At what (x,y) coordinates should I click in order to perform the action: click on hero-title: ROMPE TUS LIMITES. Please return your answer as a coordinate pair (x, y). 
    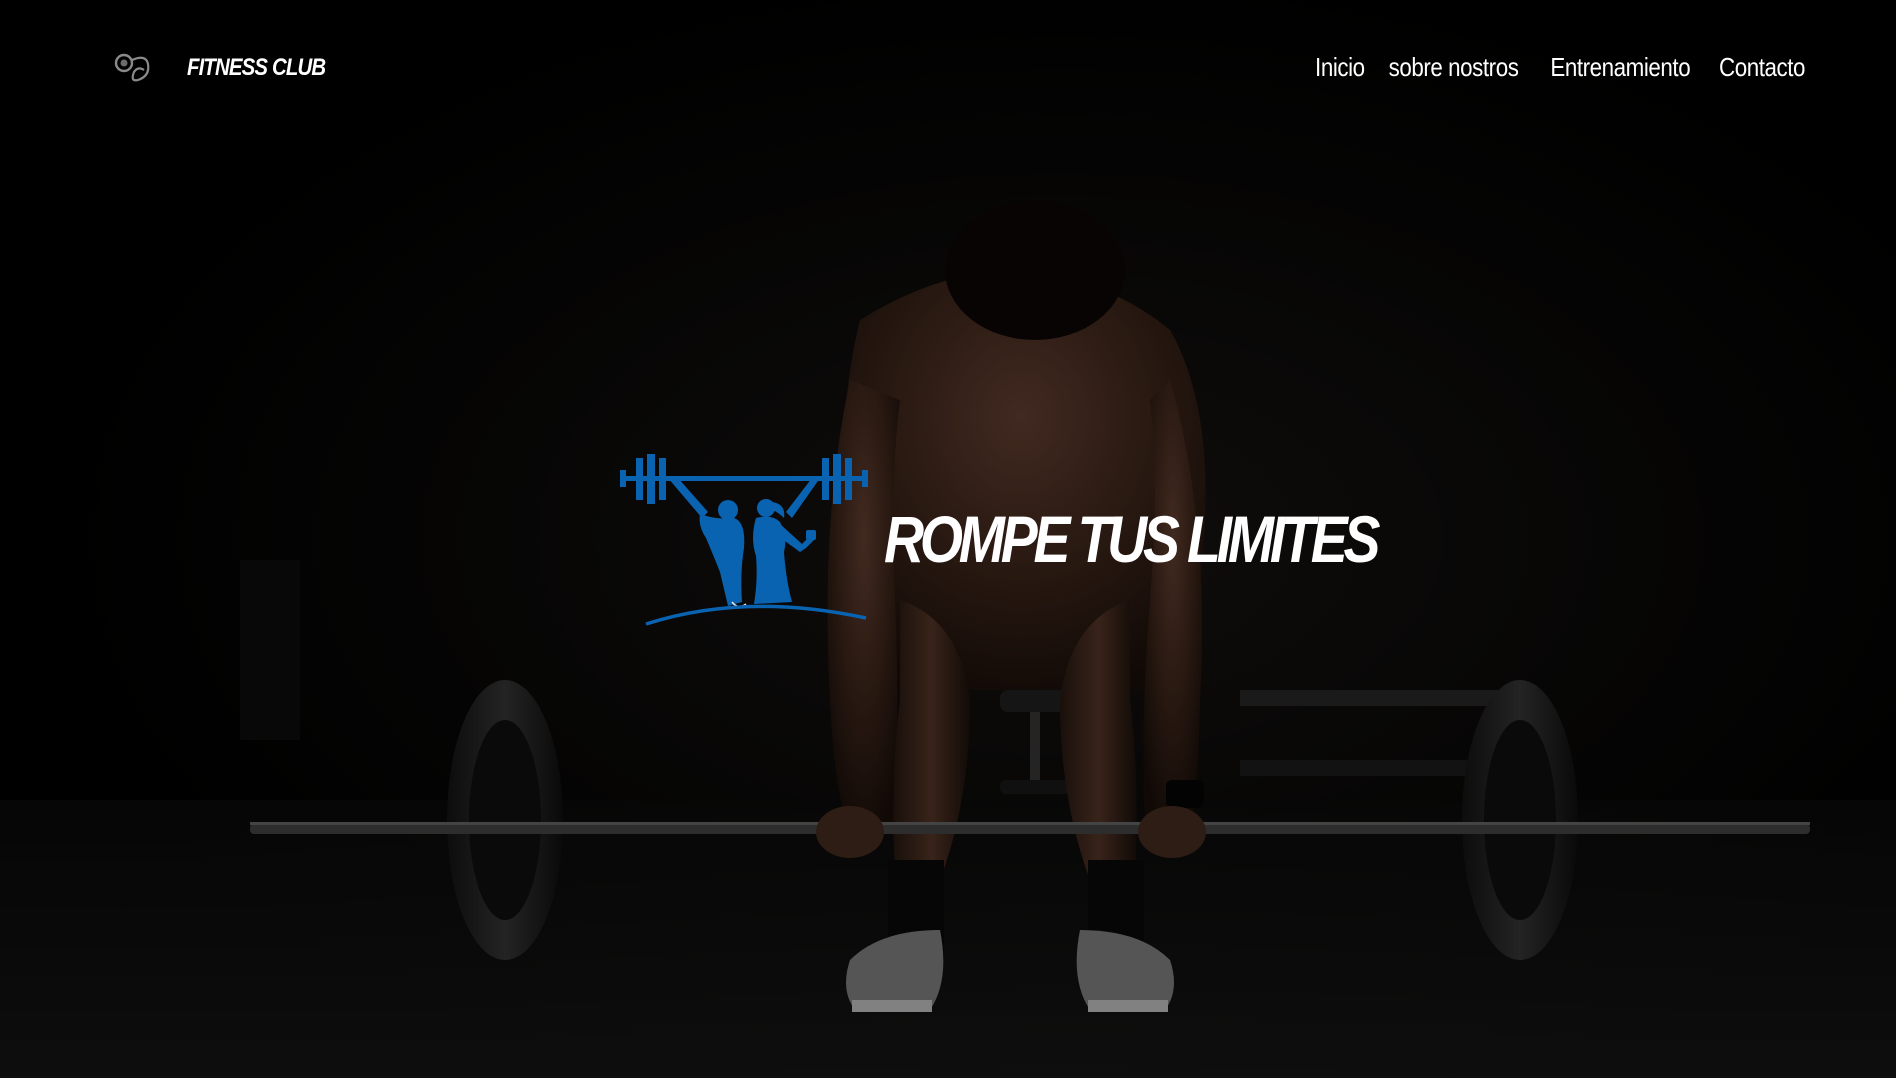
    Looking at the image, I should click on (1132, 539).